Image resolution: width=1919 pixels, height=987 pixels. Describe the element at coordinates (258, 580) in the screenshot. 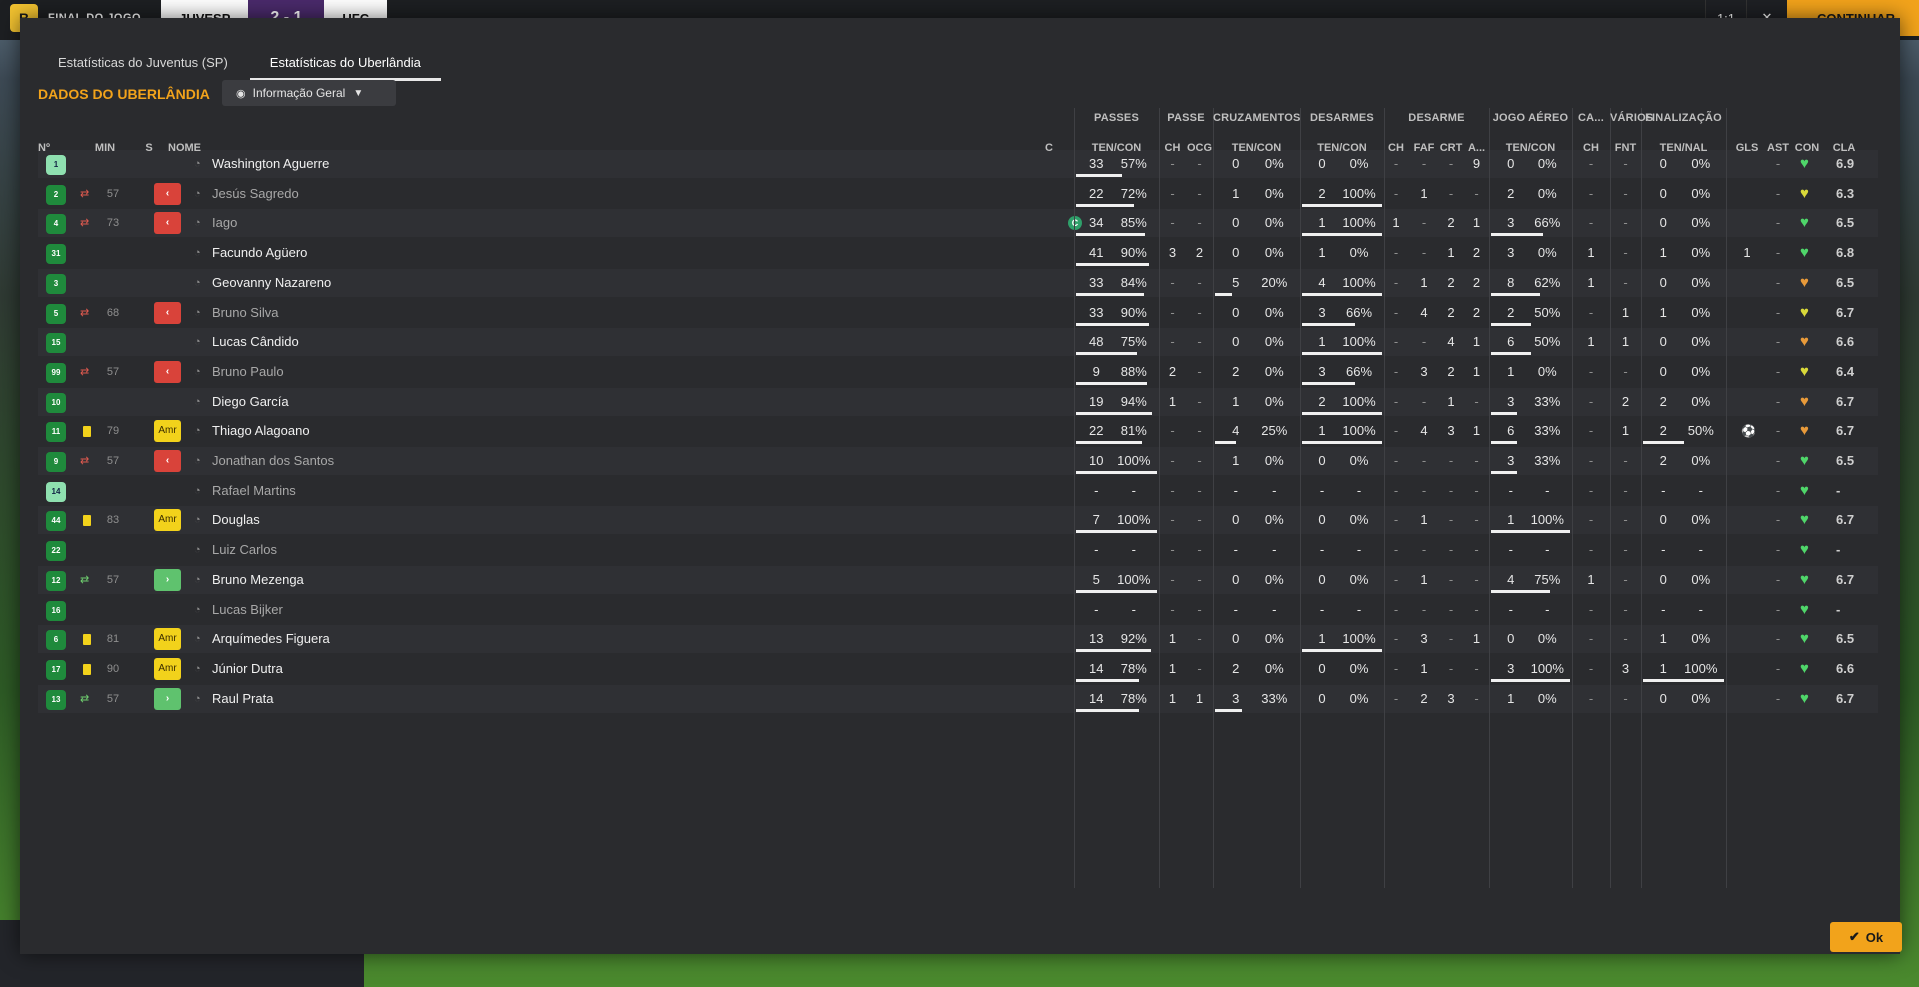

I see `player-name: Bruno Mezenga` at that location.